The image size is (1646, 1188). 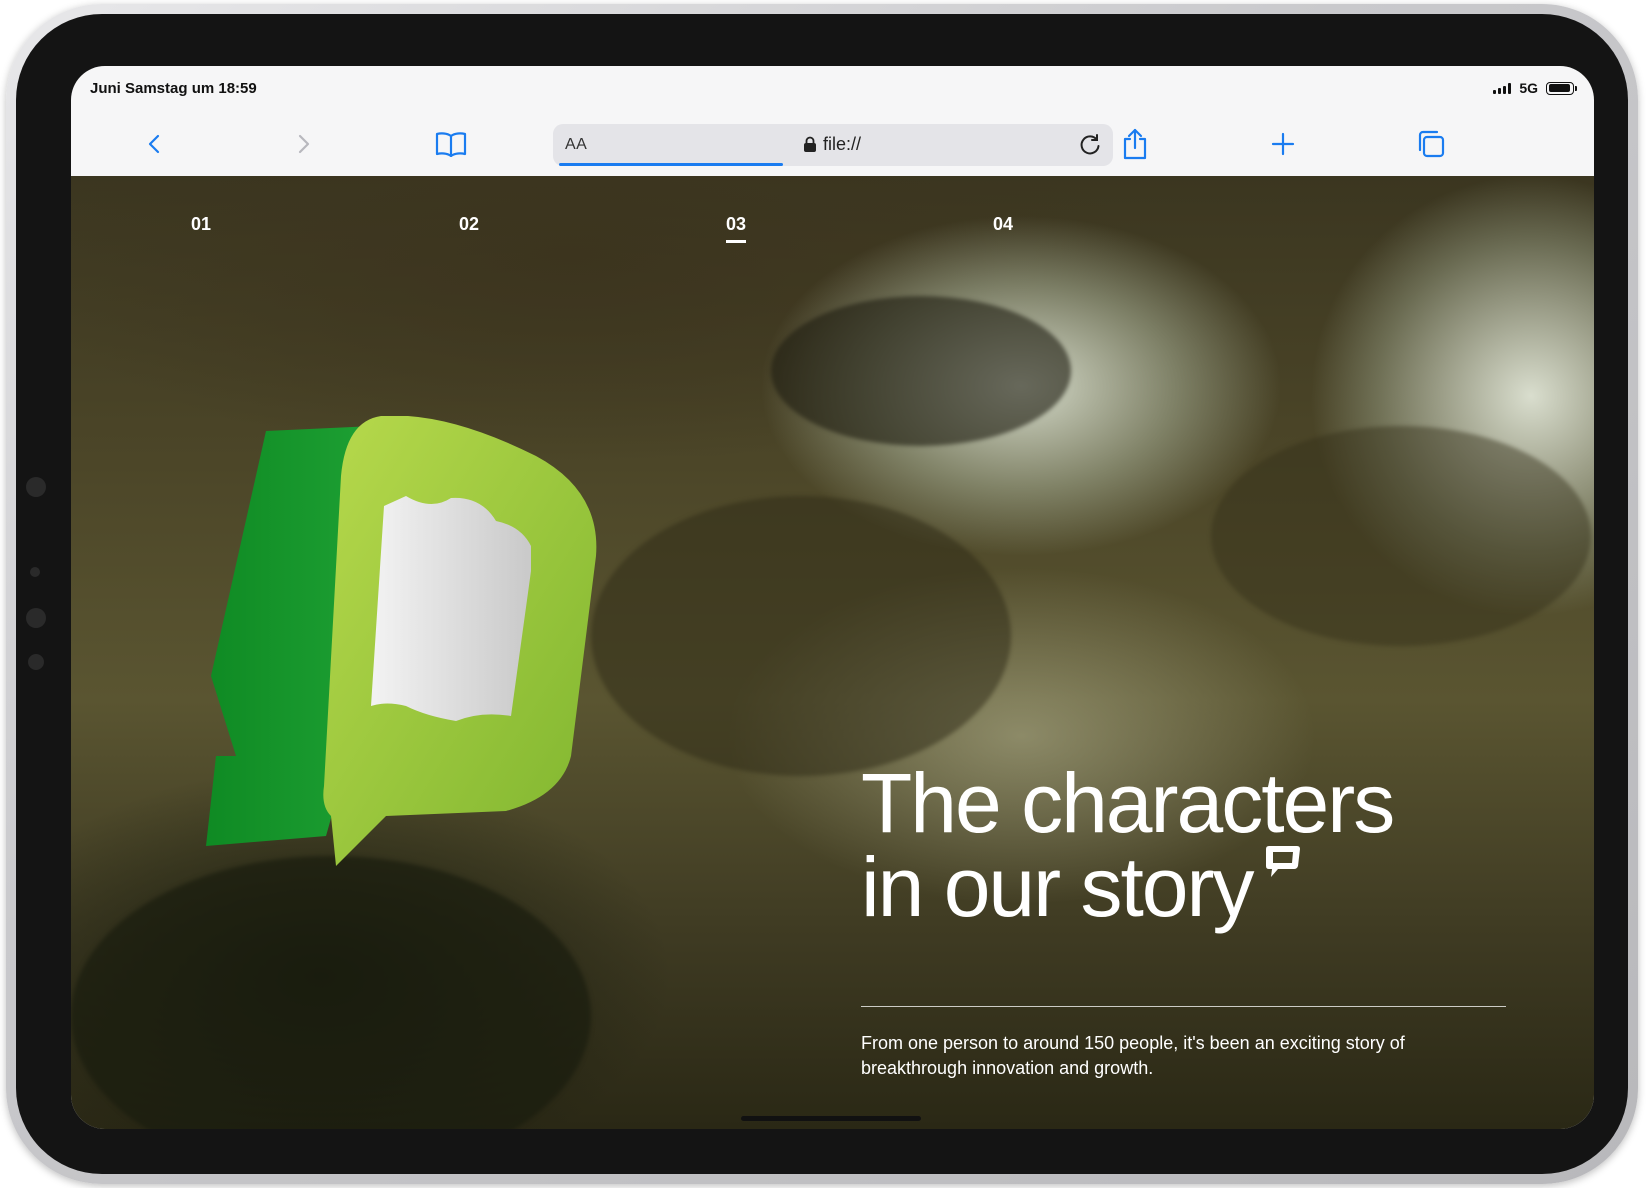 I want to click on new-tab-button, so click(x=1283, y=144).